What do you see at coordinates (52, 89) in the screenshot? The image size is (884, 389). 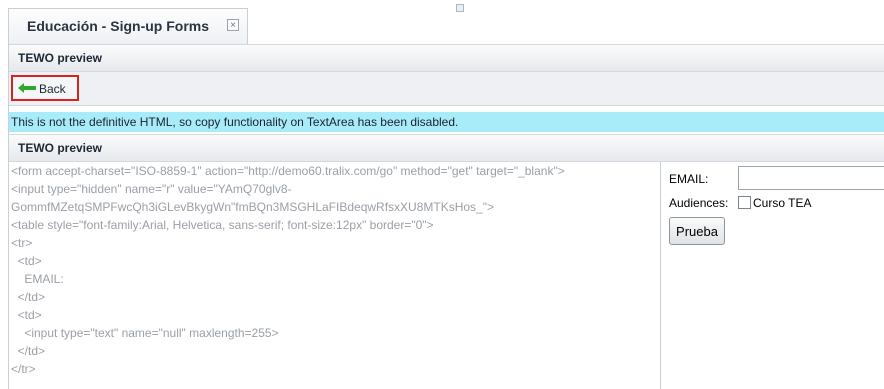 I see `back-label: Back` at bounding box center [52, 89].